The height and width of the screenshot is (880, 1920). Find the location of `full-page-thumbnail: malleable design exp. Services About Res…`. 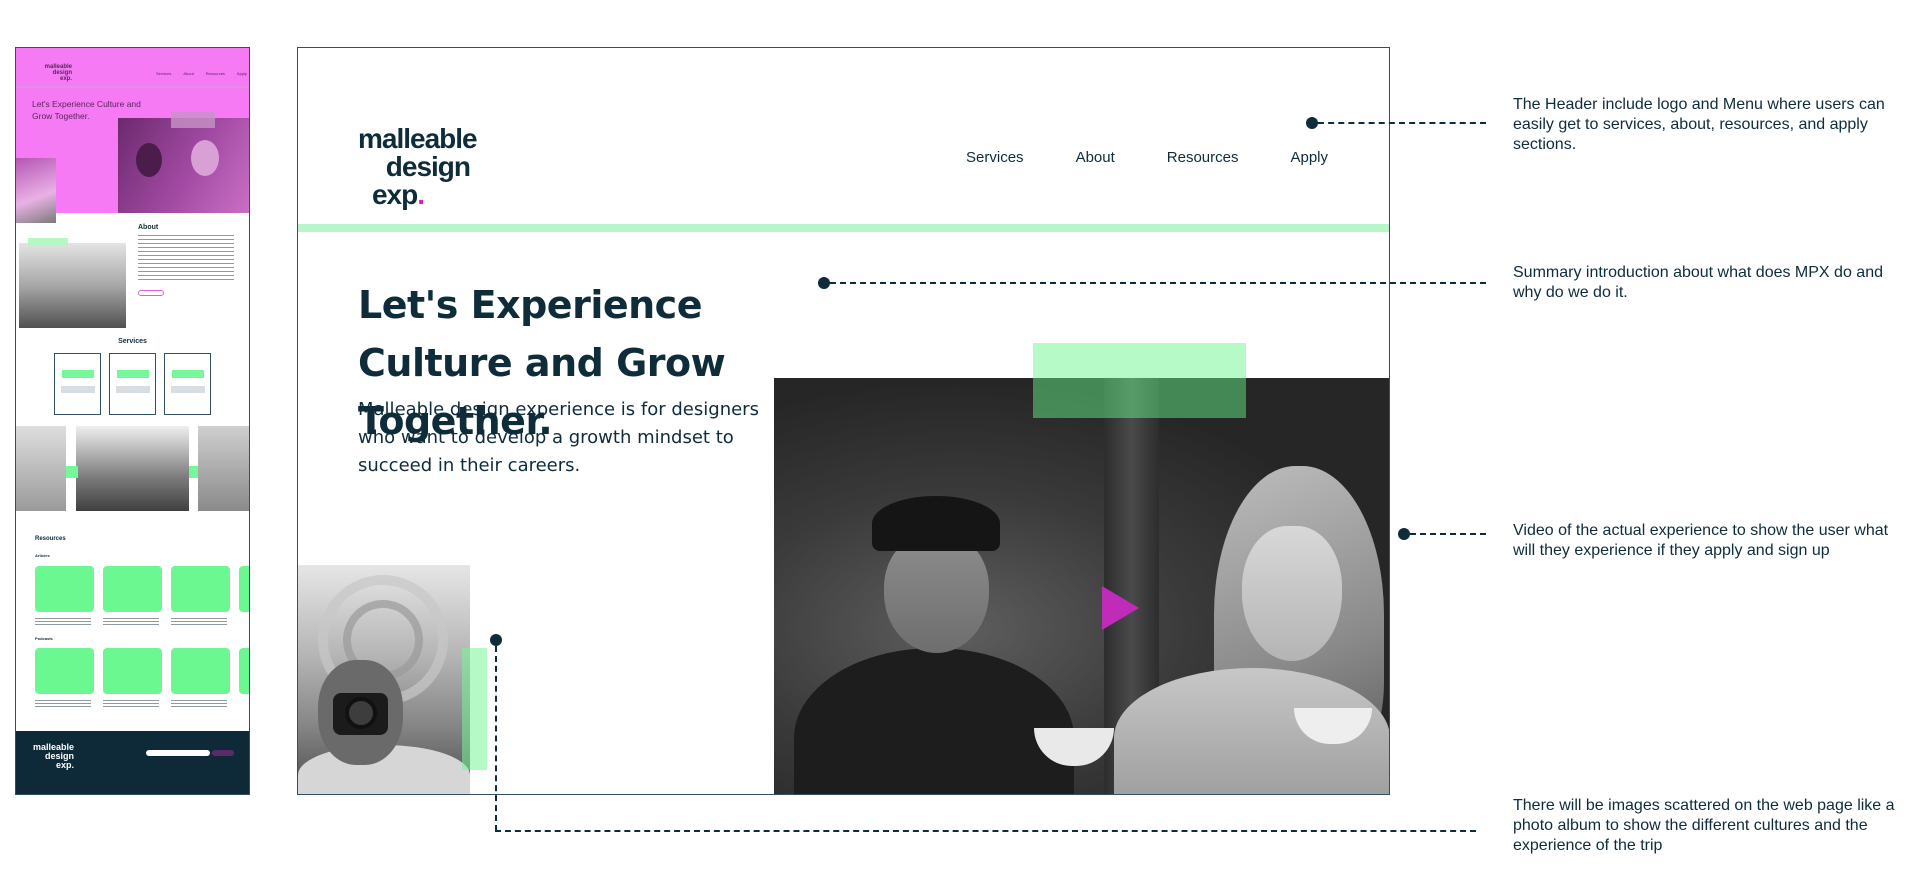

full-page-thumbnail: malleable design exp. Services About Res… is located at coordinates (132, 421).